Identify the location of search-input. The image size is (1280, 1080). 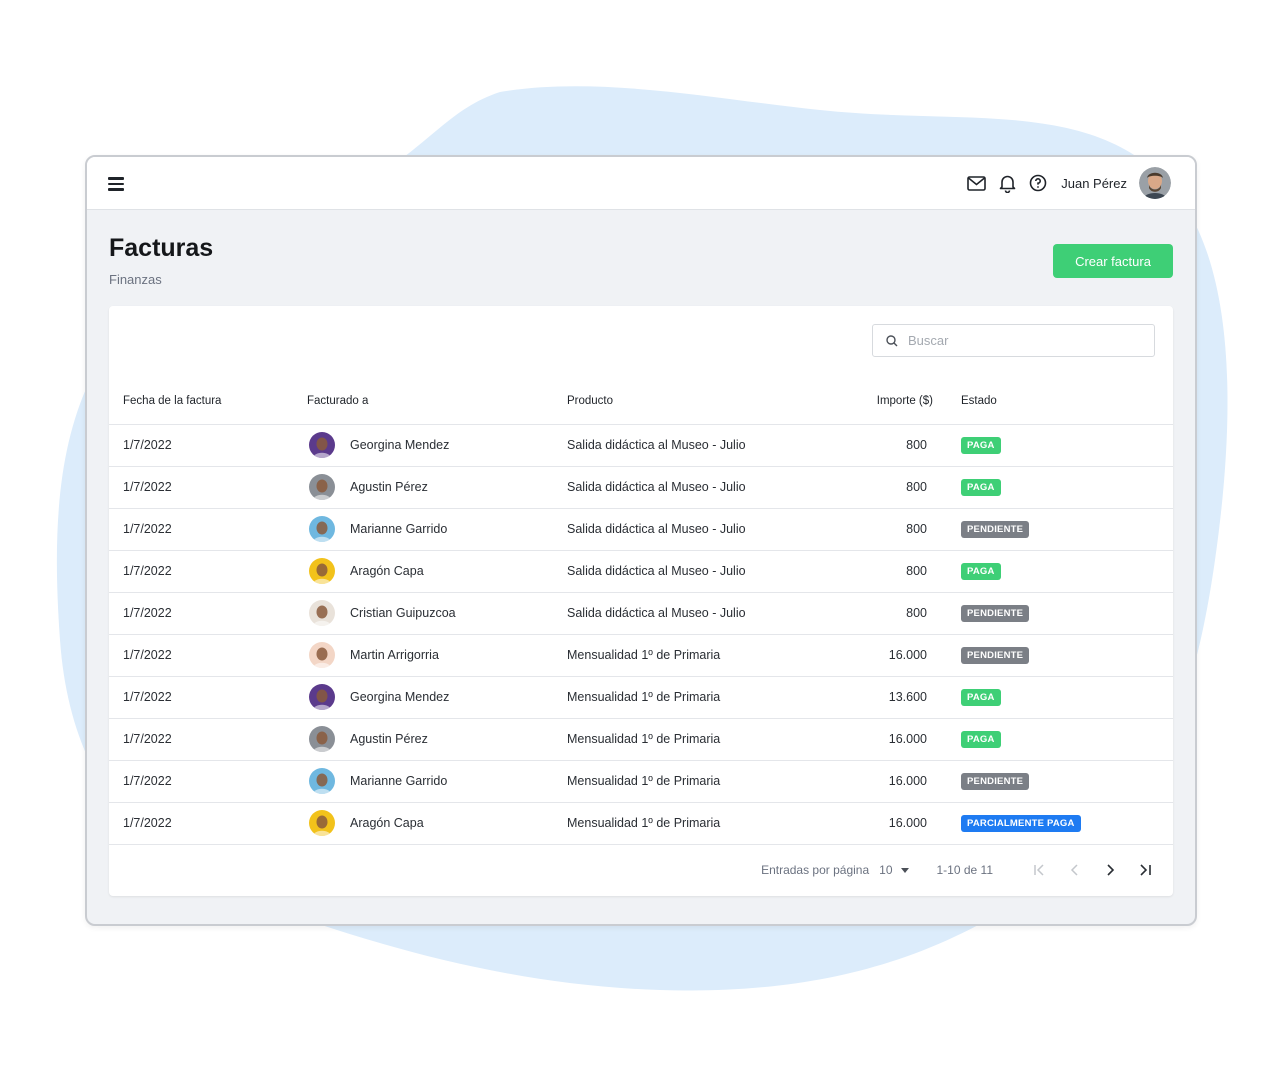
(1023, 340).